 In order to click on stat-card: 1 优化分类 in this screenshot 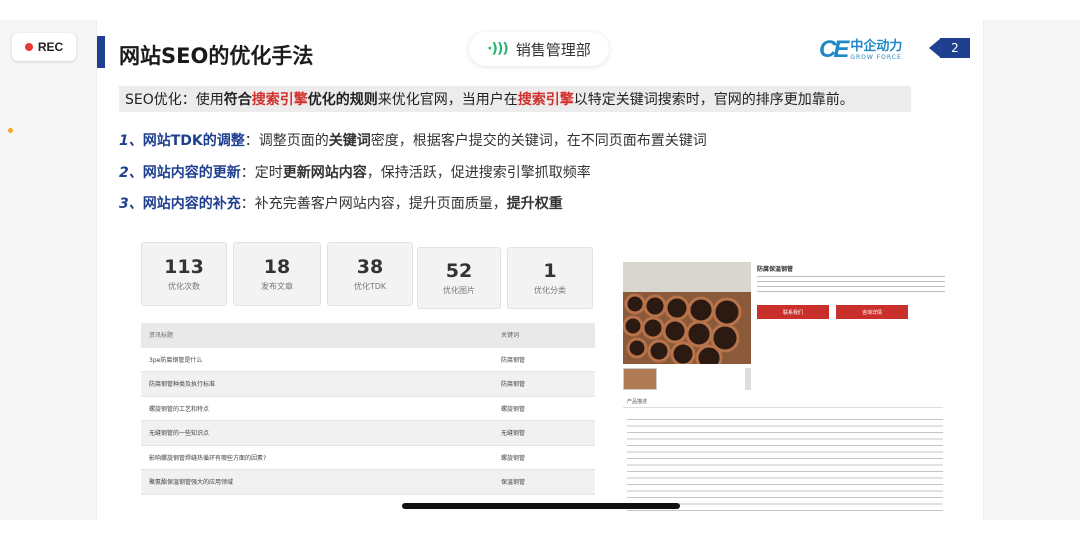, I will do `click(550, 278)`.